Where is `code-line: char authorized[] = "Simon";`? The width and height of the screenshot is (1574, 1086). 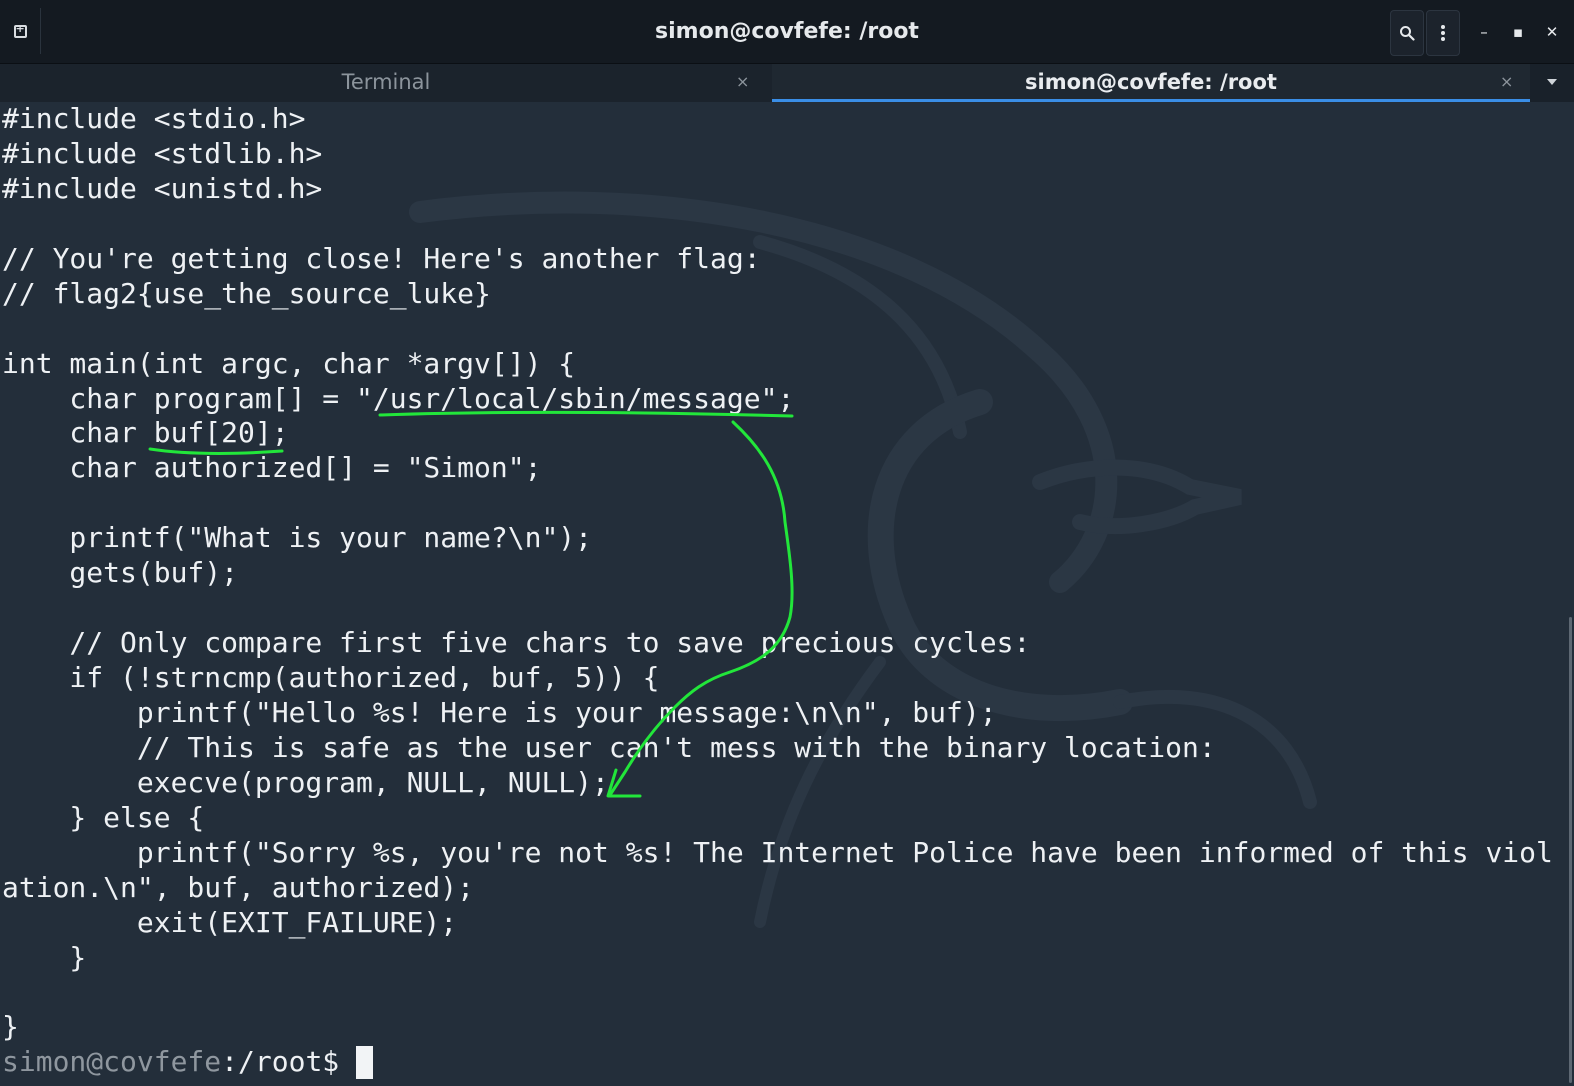
code-line: char authorized[] = "Simon"; is located at coordinates (272, 468).